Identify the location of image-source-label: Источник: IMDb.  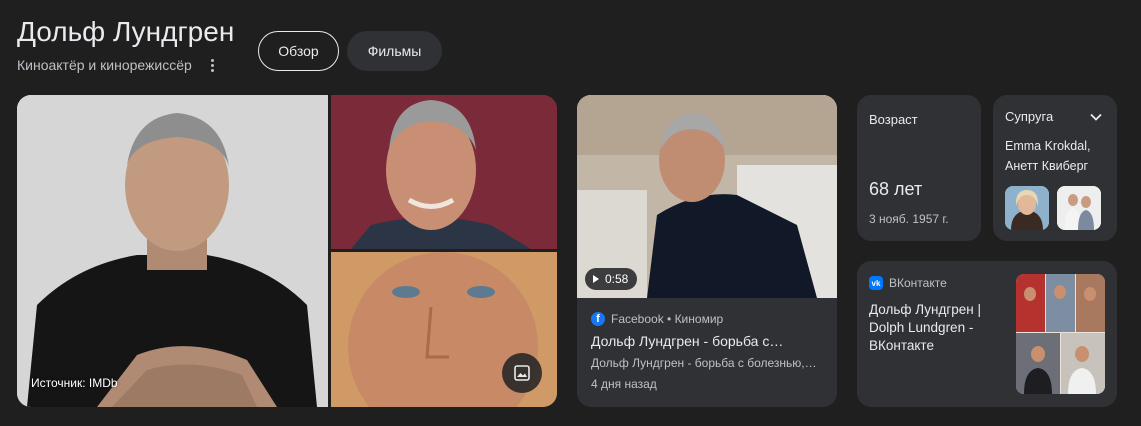
(74, 383).